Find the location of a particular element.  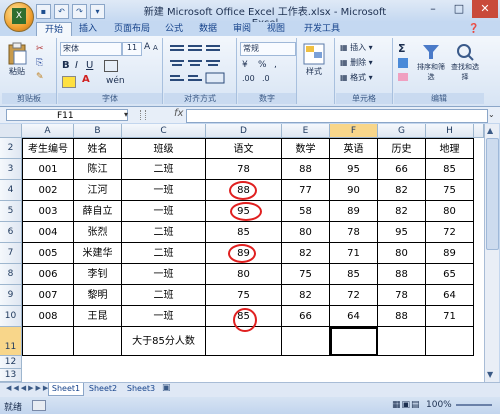

close-icon: ✕ is located at coordinates (485, 9).